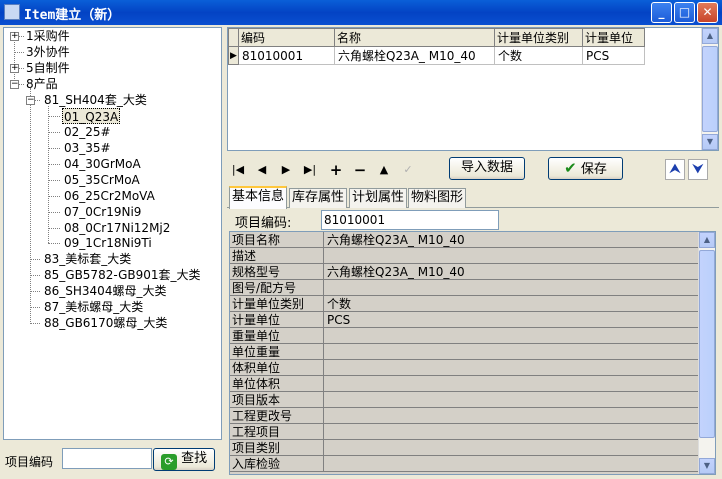 The height and width of the screenshot is (479, 722). Describe the element at coordinates (318, 198) in the screenshot. I see `tab-inventory: 库存属性` at that location.